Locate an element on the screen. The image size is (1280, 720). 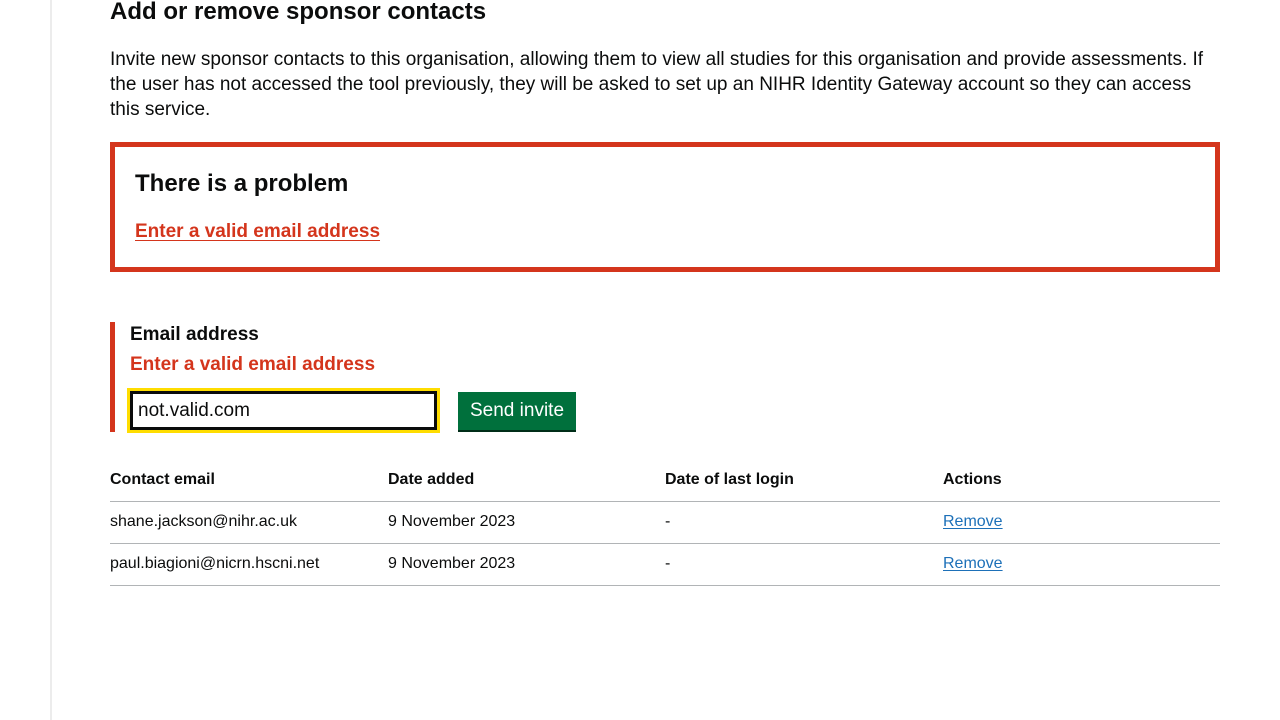
error-summary-link: Enter a valid email address is located at coordinates (257, 231).